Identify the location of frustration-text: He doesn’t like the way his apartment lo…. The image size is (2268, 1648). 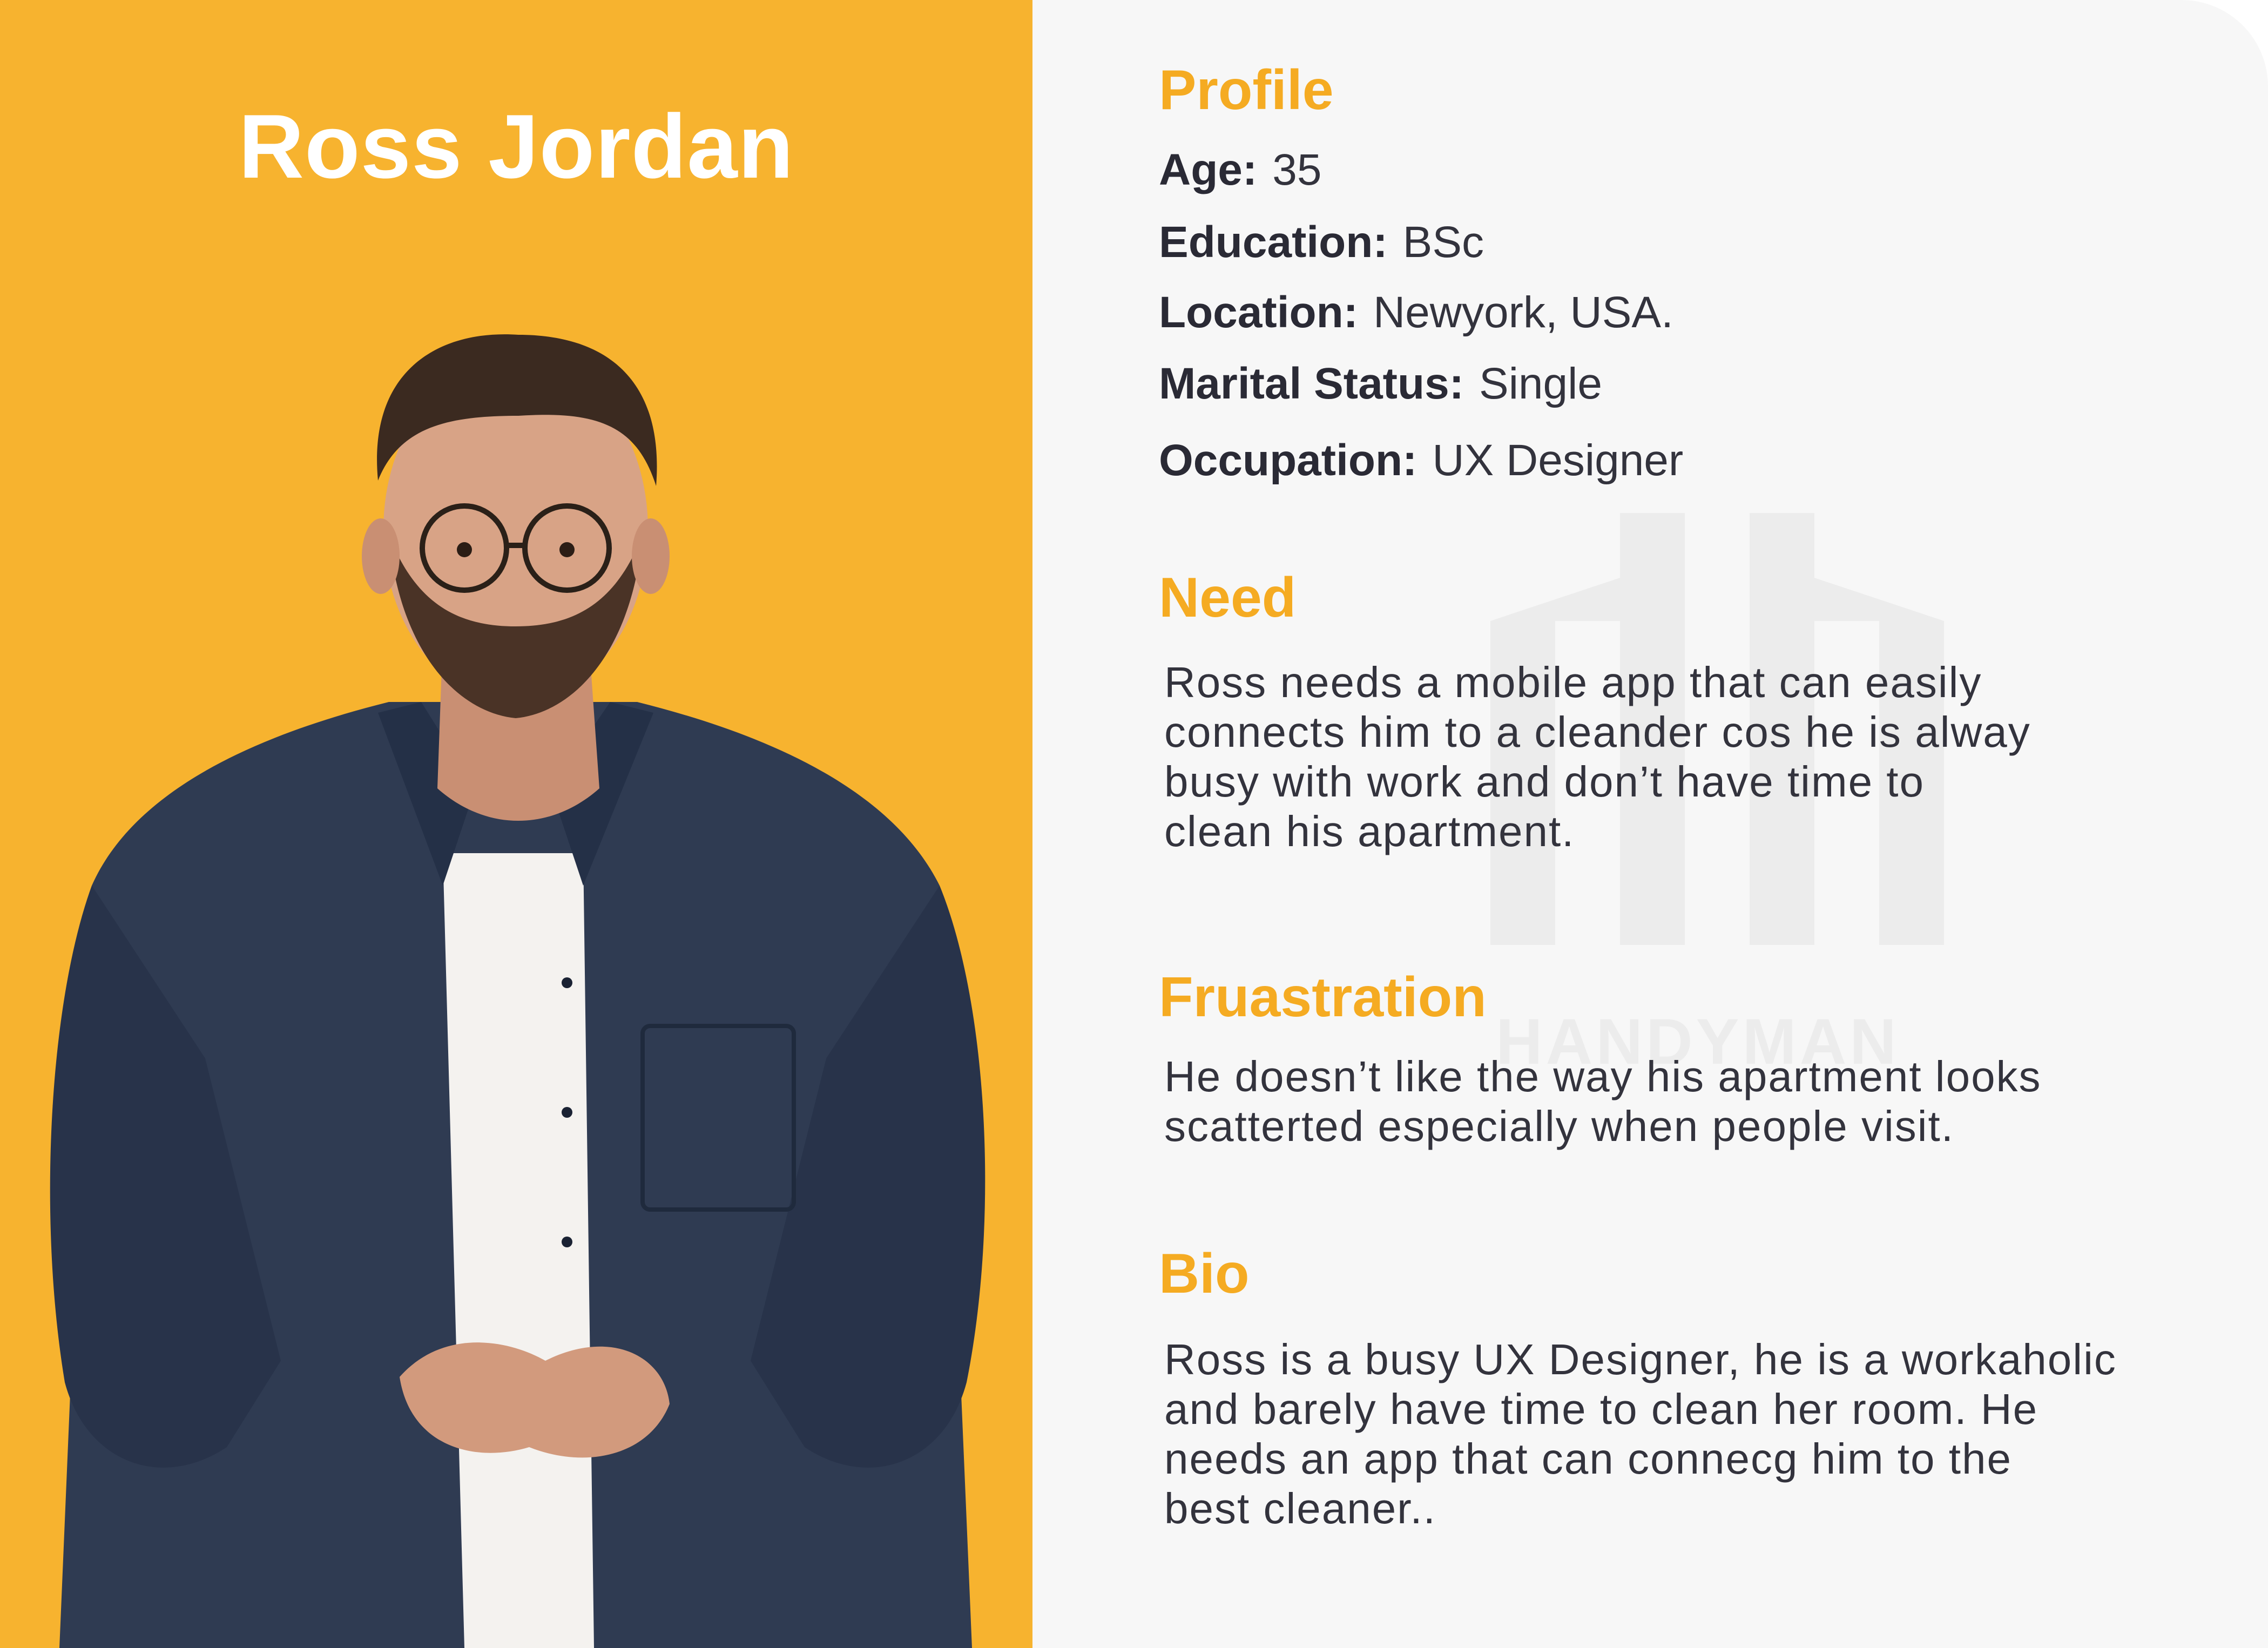
(1603, 1101).